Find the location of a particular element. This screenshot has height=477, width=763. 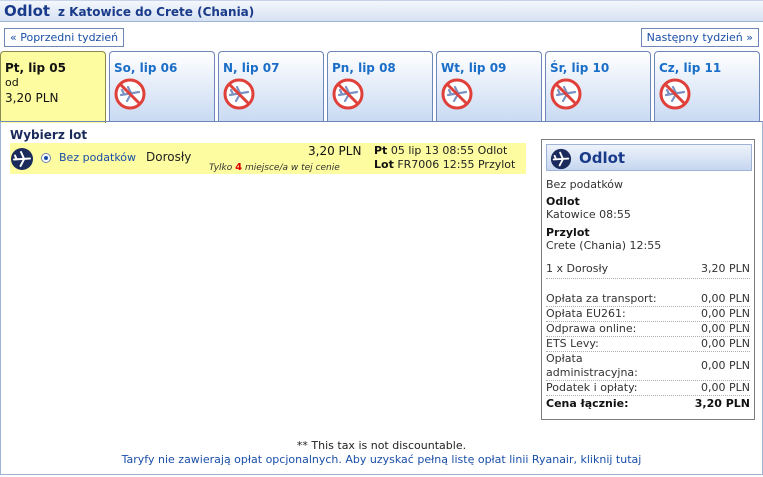

next-week-button: Następny tydzień » is located at coordinates (699, 37).